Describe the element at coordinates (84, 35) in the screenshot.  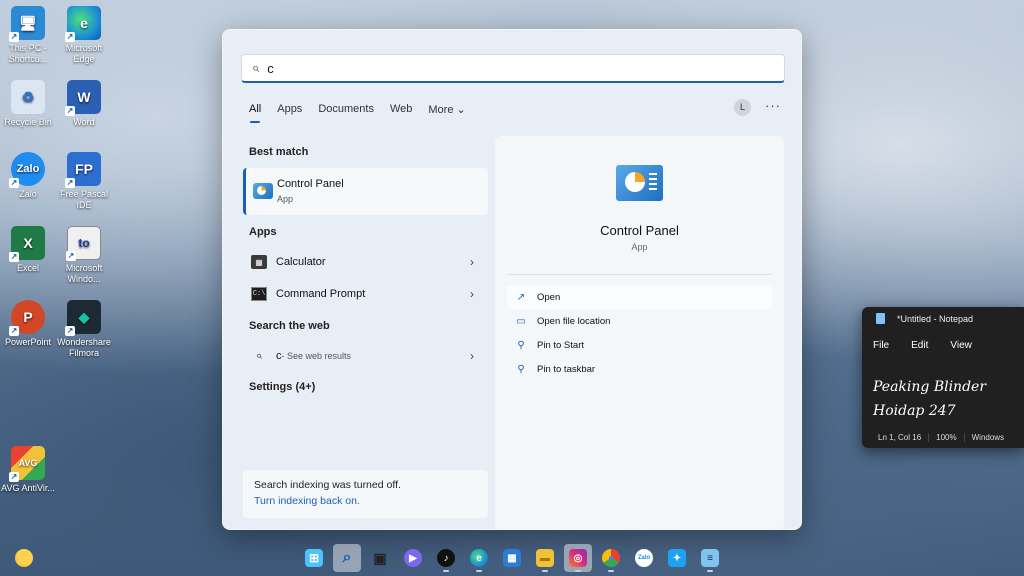
I see `desktop-icon-edge: e ↗ Microsoft Edge` at that location.